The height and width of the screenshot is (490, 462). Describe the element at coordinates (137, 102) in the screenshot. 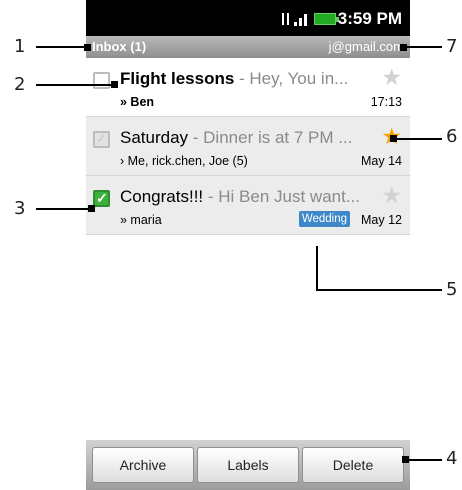

I see `message-participants: » Ben` at that location.